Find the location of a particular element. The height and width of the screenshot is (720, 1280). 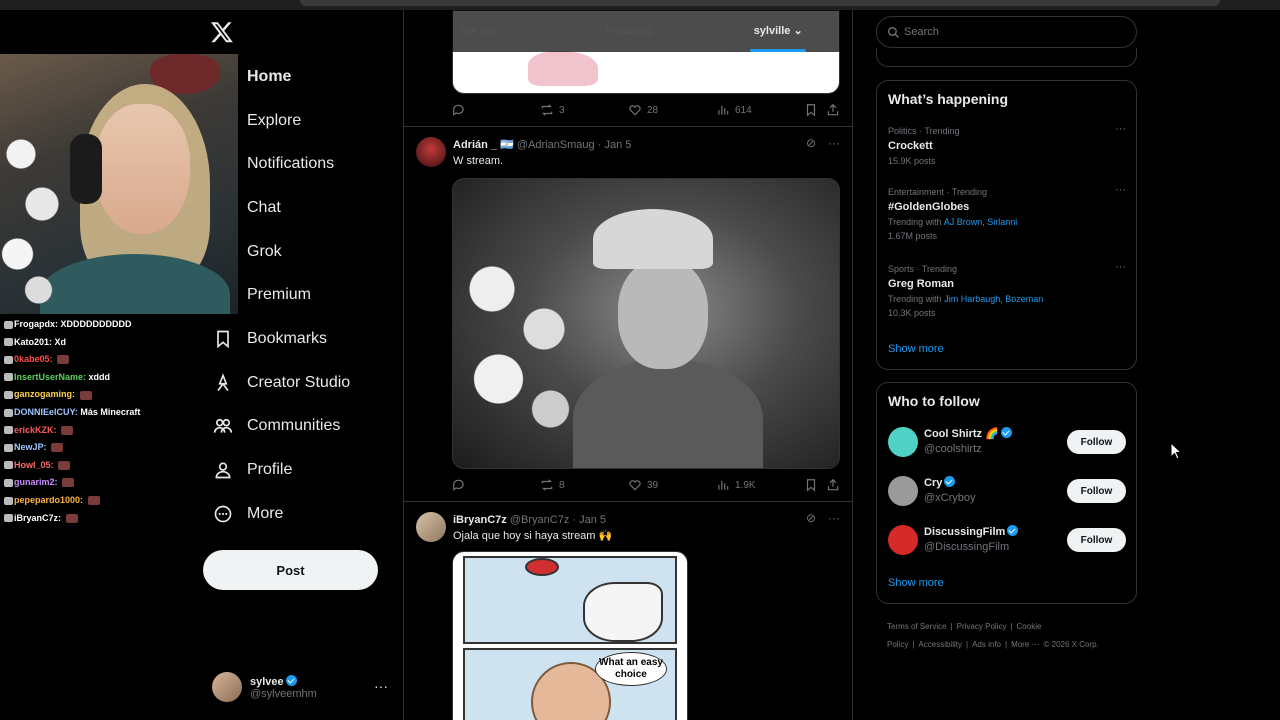

tab-following: Following is located at coordinates (629, 31).